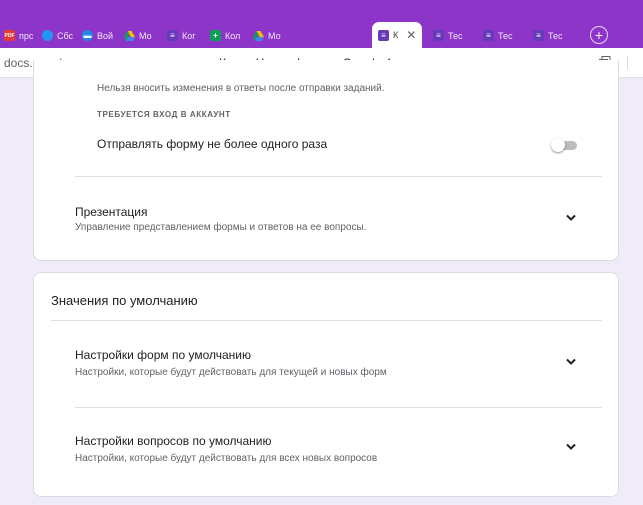 Image resolution: width=643 pixels, height=505 pixels. What do you see at coordinates (111, 212) in the screenshot?
I see `presentation-title: Презентация` at bounding box center [111, 212].